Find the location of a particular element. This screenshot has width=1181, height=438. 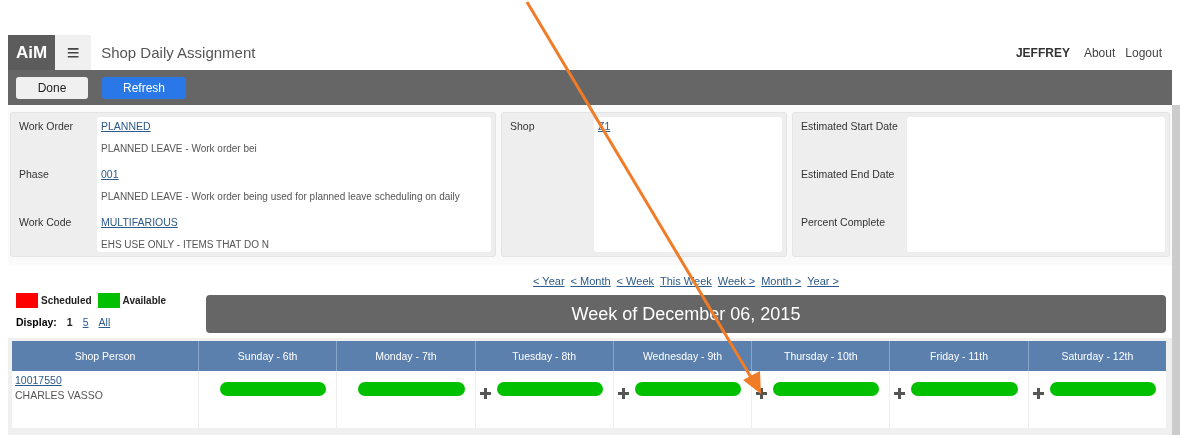

column-header: Thursday - 10th is located at coordinates (820, 356).